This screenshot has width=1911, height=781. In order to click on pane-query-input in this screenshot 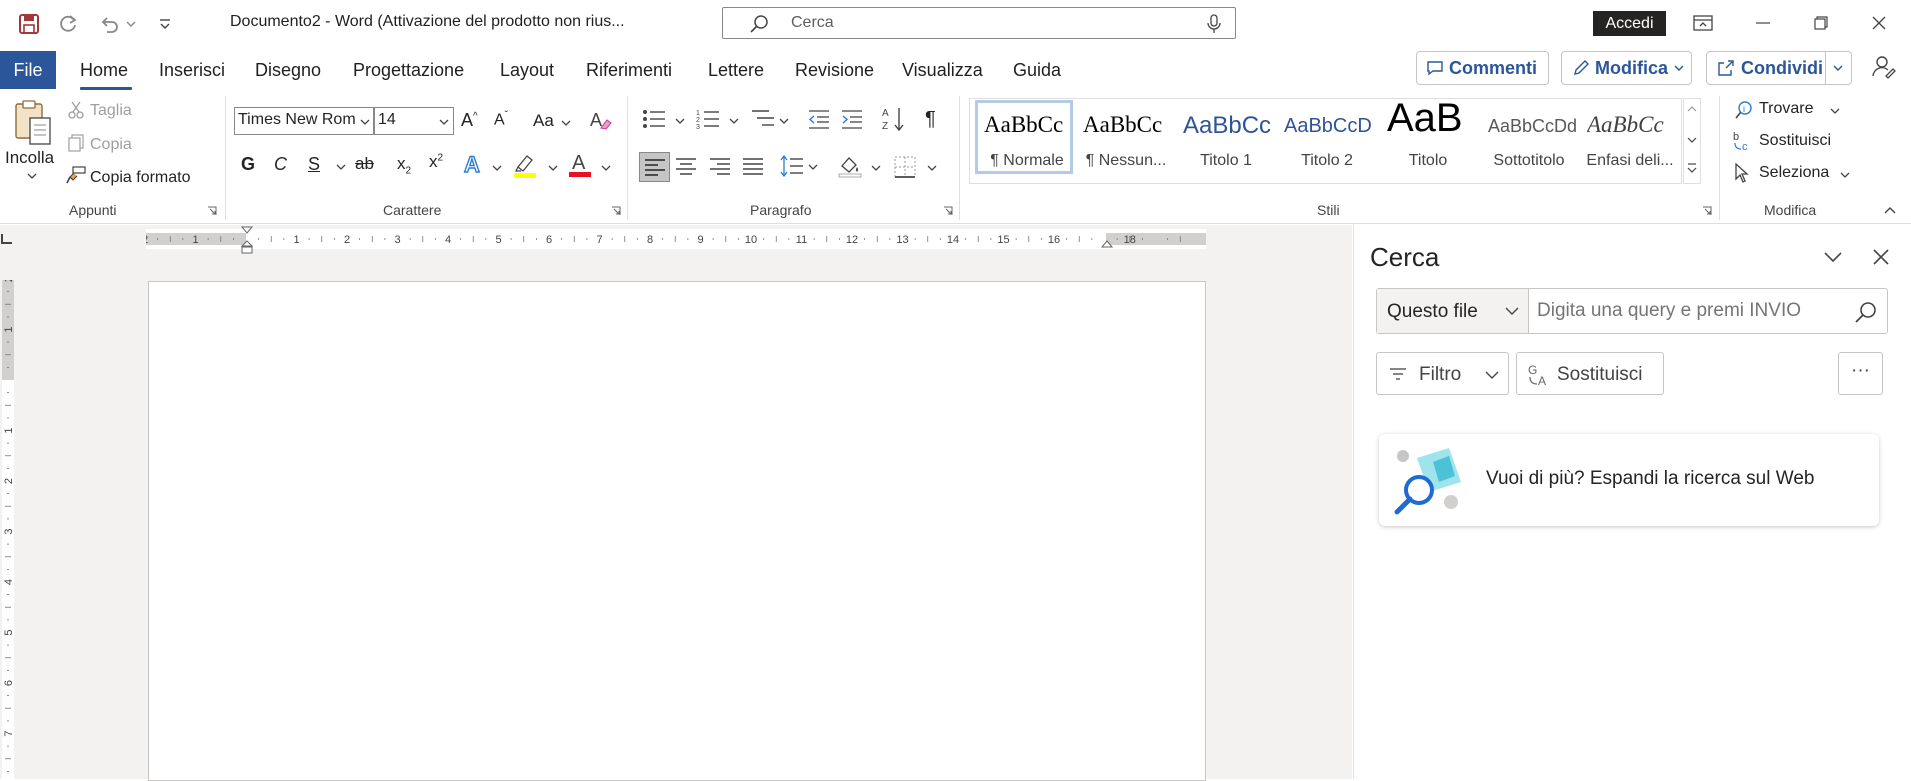, I will do `click(1687, 311)`.